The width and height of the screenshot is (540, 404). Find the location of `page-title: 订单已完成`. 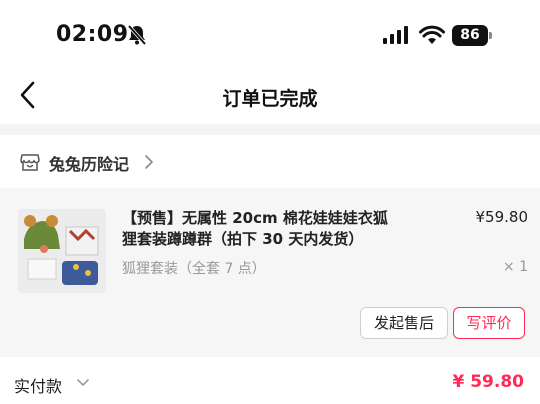

page-title: 订单已完成 is located at coordinates (270, 99).